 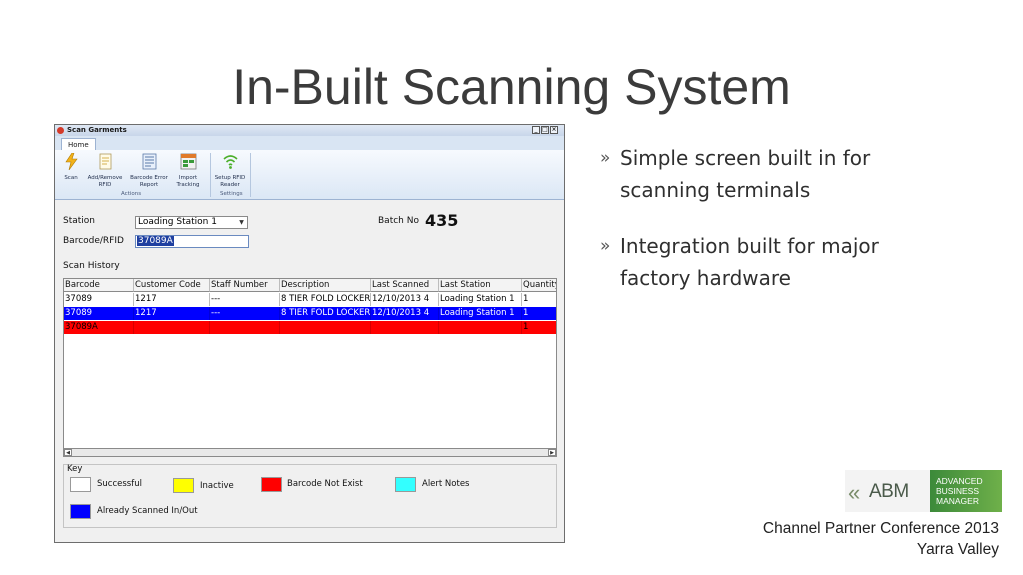 What do you see at coordinates (405, 285) in the screenshot?
I see `column-header: Last Scanned` at bounding box center [405, 285].